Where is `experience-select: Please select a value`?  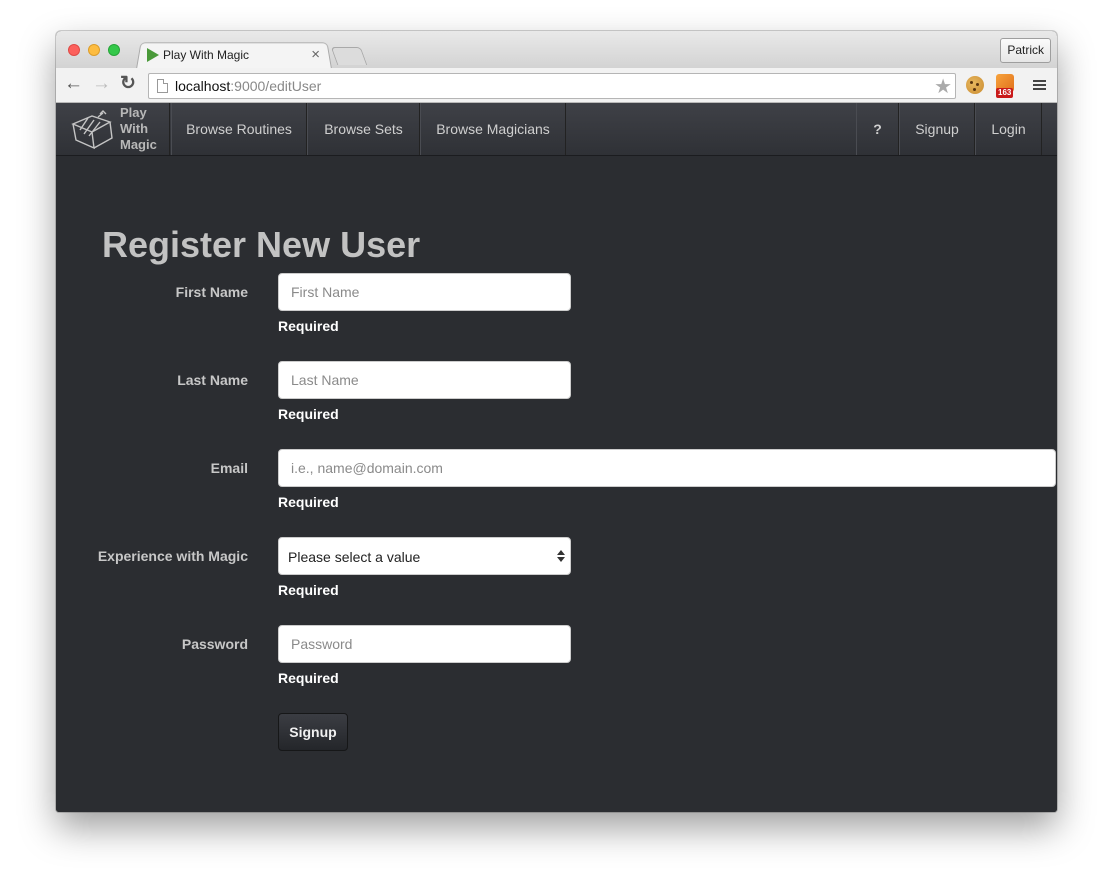 experience-select: Please select a value is located at coordinates (424, 556).